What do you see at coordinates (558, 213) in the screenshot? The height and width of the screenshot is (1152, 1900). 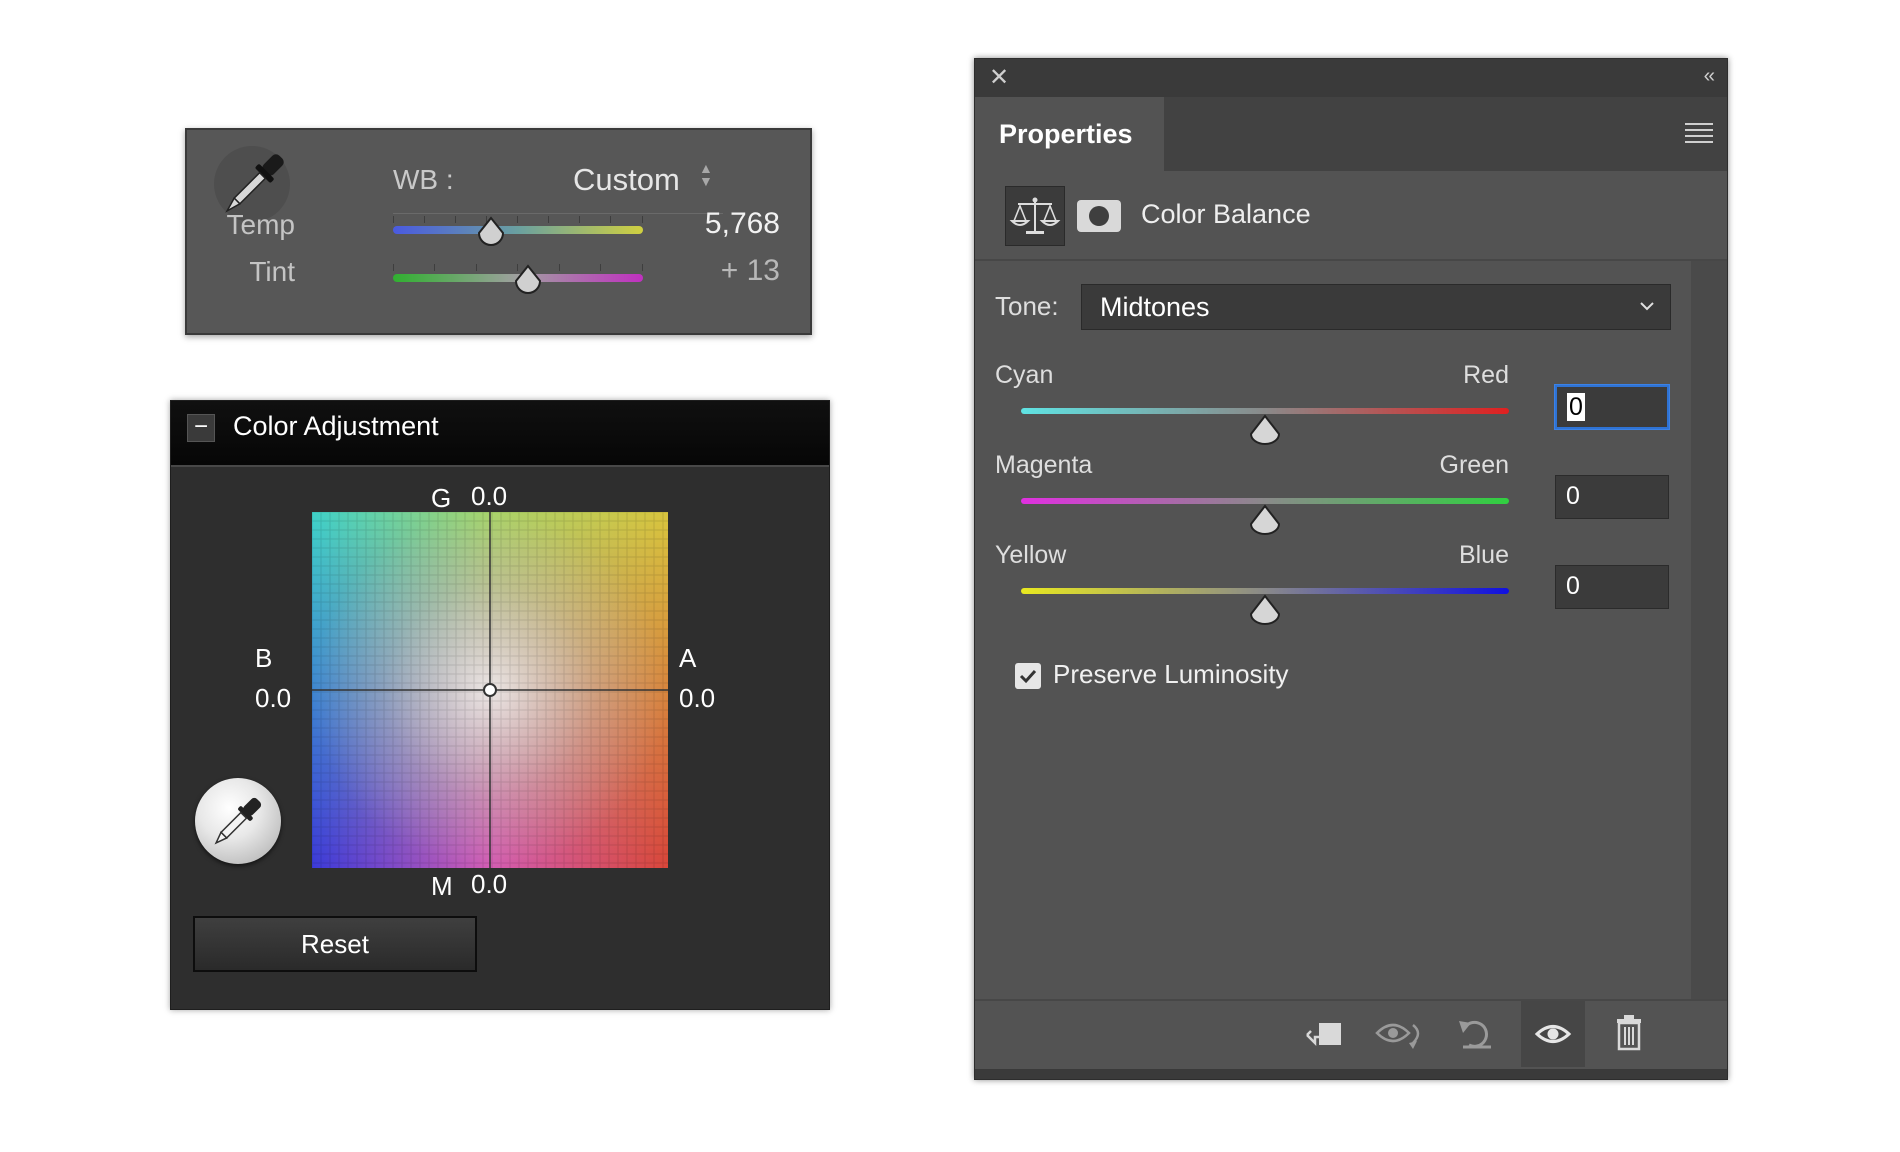 I see `wb-divider` at bounding box center [558, 213].